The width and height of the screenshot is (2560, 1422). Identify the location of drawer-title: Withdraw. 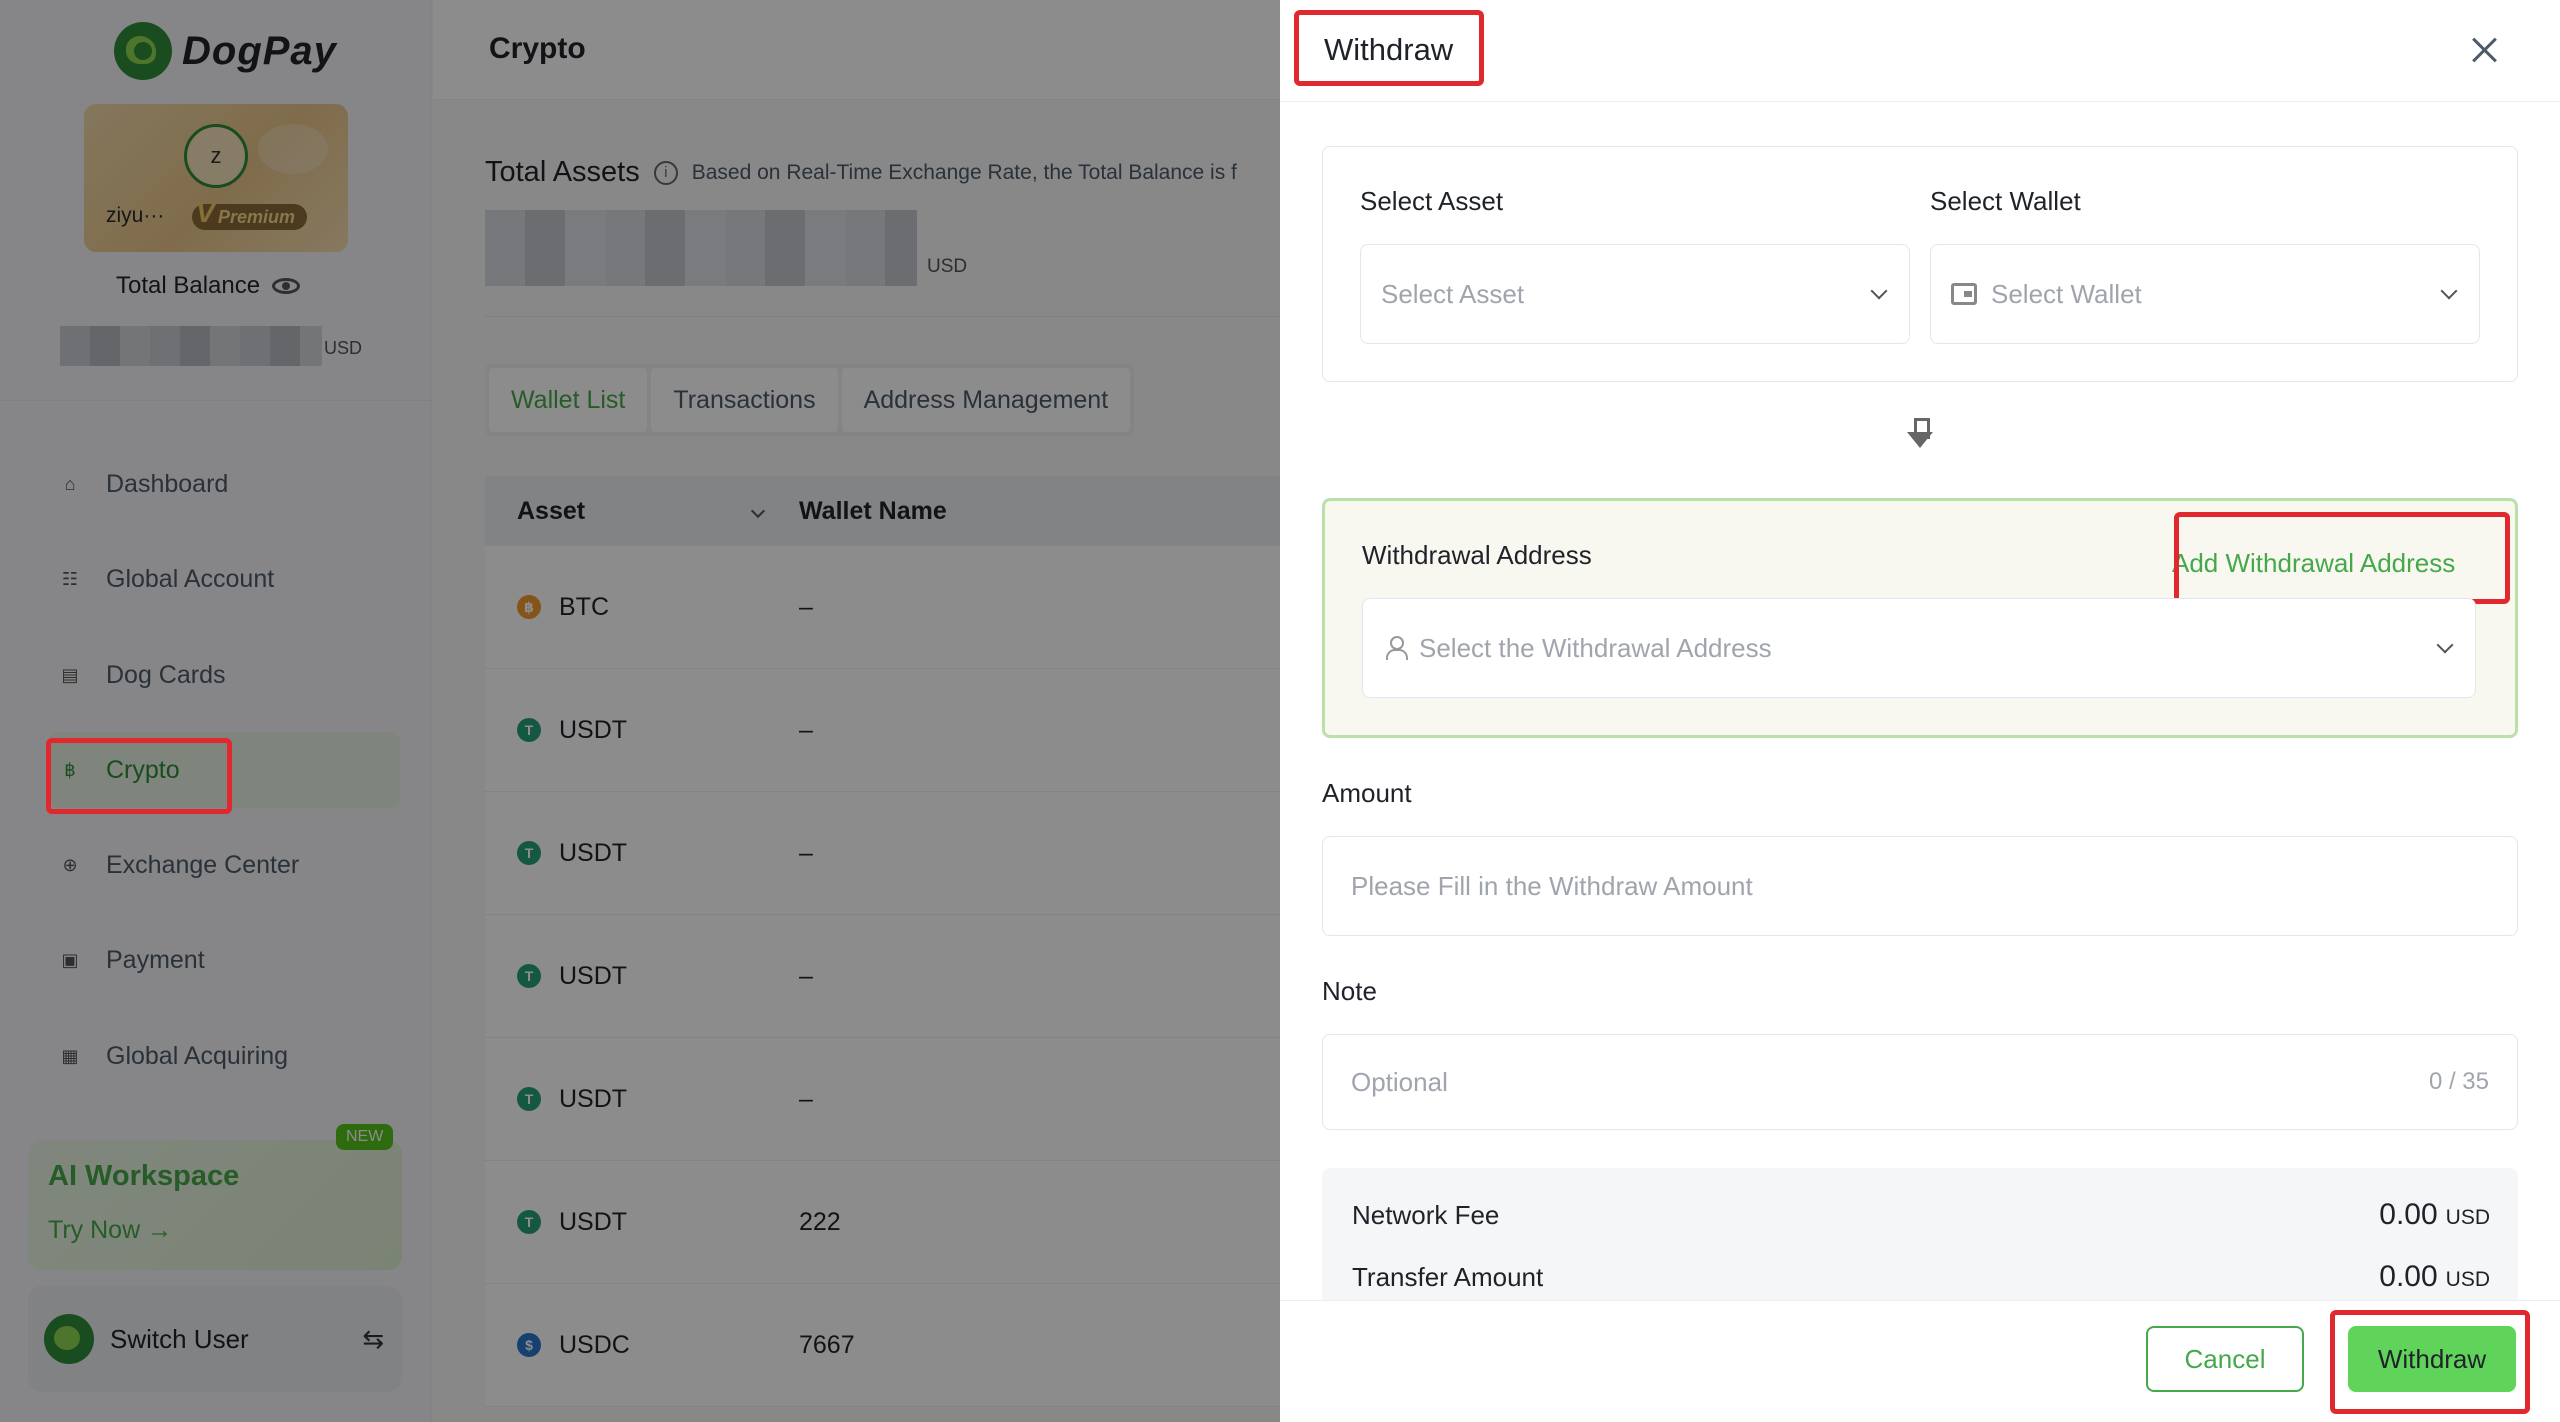
(1389, 49).